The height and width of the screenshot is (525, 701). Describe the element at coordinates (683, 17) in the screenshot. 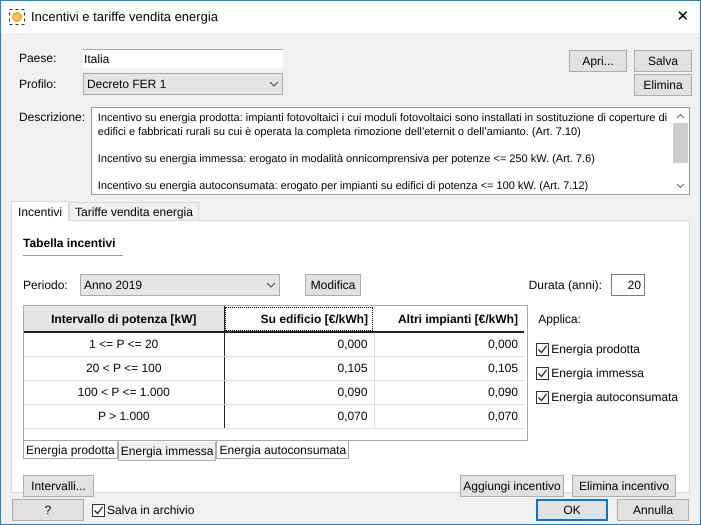

I see `close-button: ✕` at that location.